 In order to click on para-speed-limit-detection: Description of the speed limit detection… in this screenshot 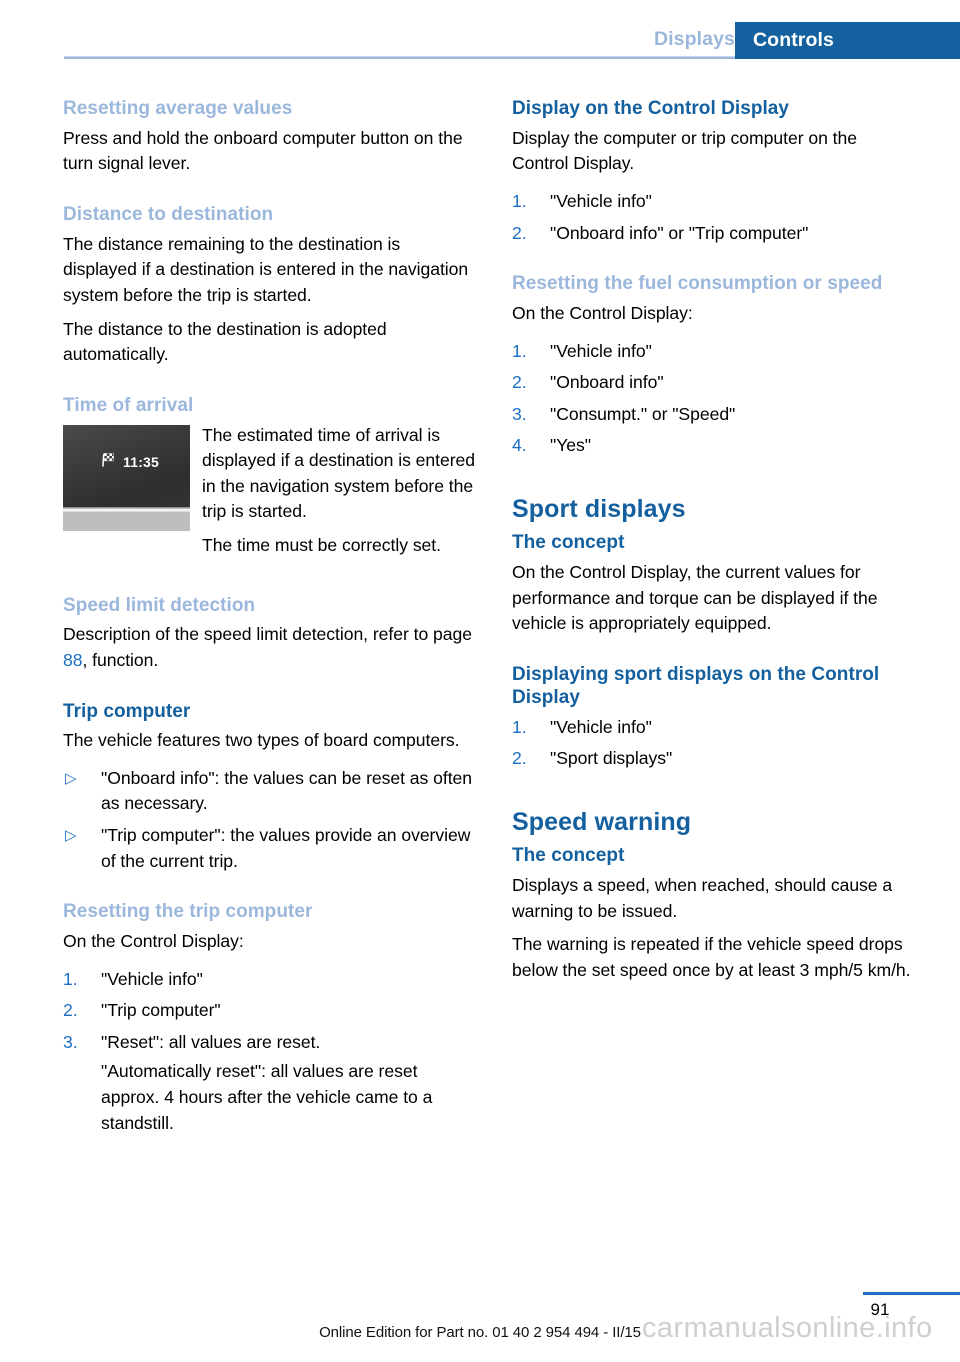, I will do `click(269, 647)`.